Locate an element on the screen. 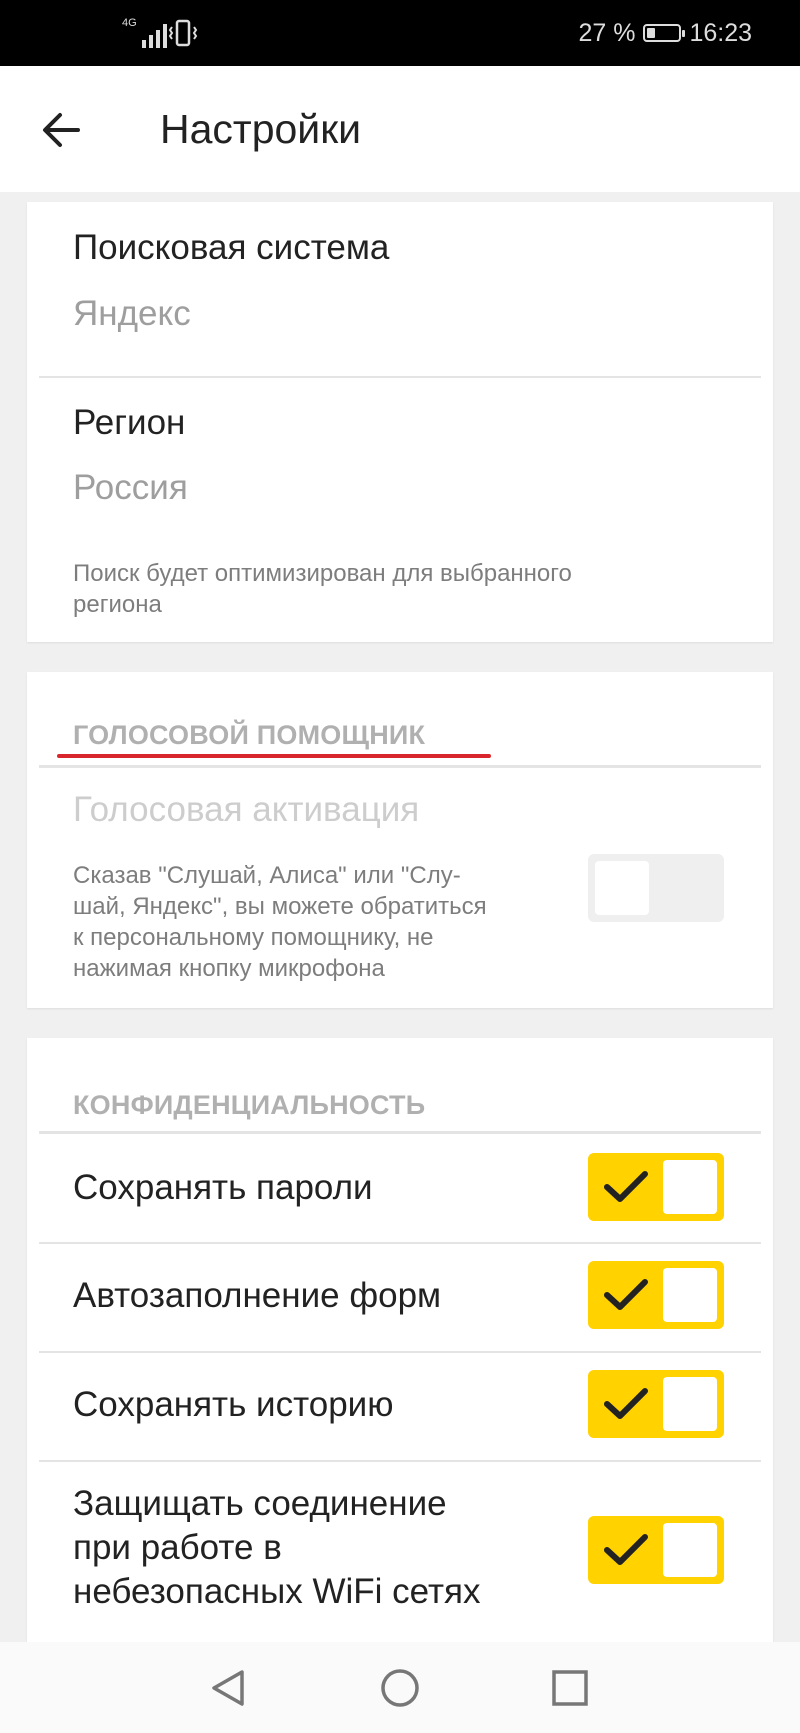 The height and width of the screenshot is (1733, 800). signal-bars-icon is located at coordinates (154, 35).